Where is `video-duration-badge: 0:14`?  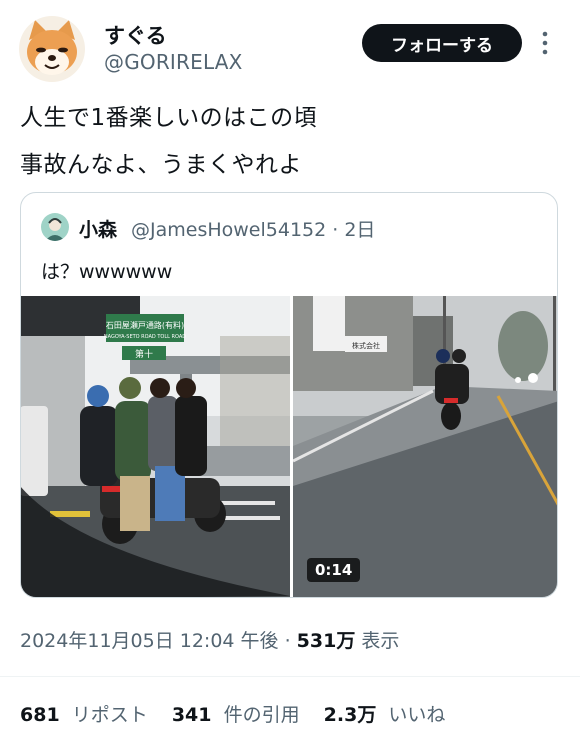 video-duration-badge: 0:14 is located at coordinates (334, 570).